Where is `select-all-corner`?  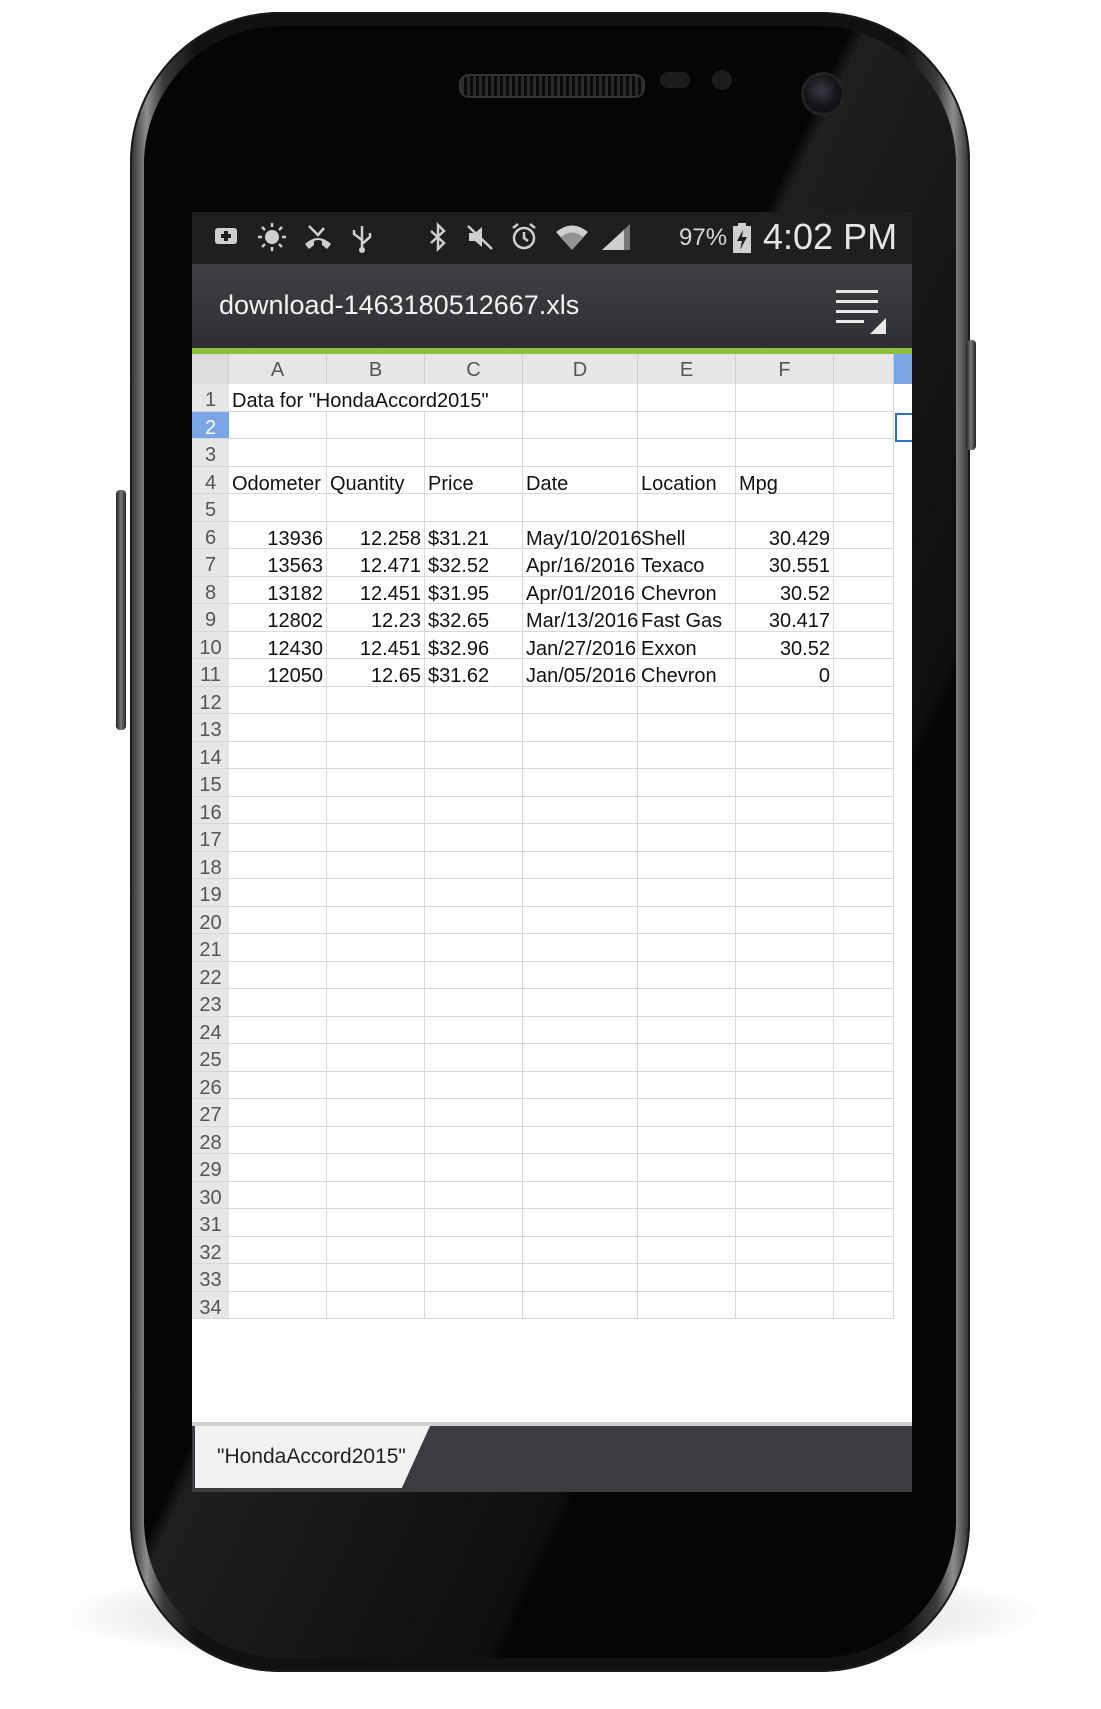
select-all-corner is located at coordinates (210, 369).